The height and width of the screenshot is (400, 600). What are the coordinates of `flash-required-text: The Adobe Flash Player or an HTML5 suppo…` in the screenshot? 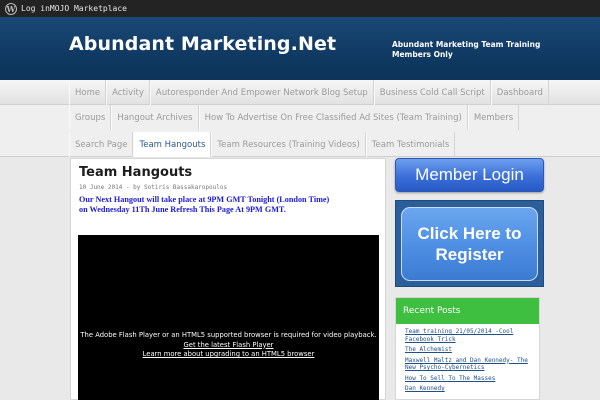 It's located at (228, 335).